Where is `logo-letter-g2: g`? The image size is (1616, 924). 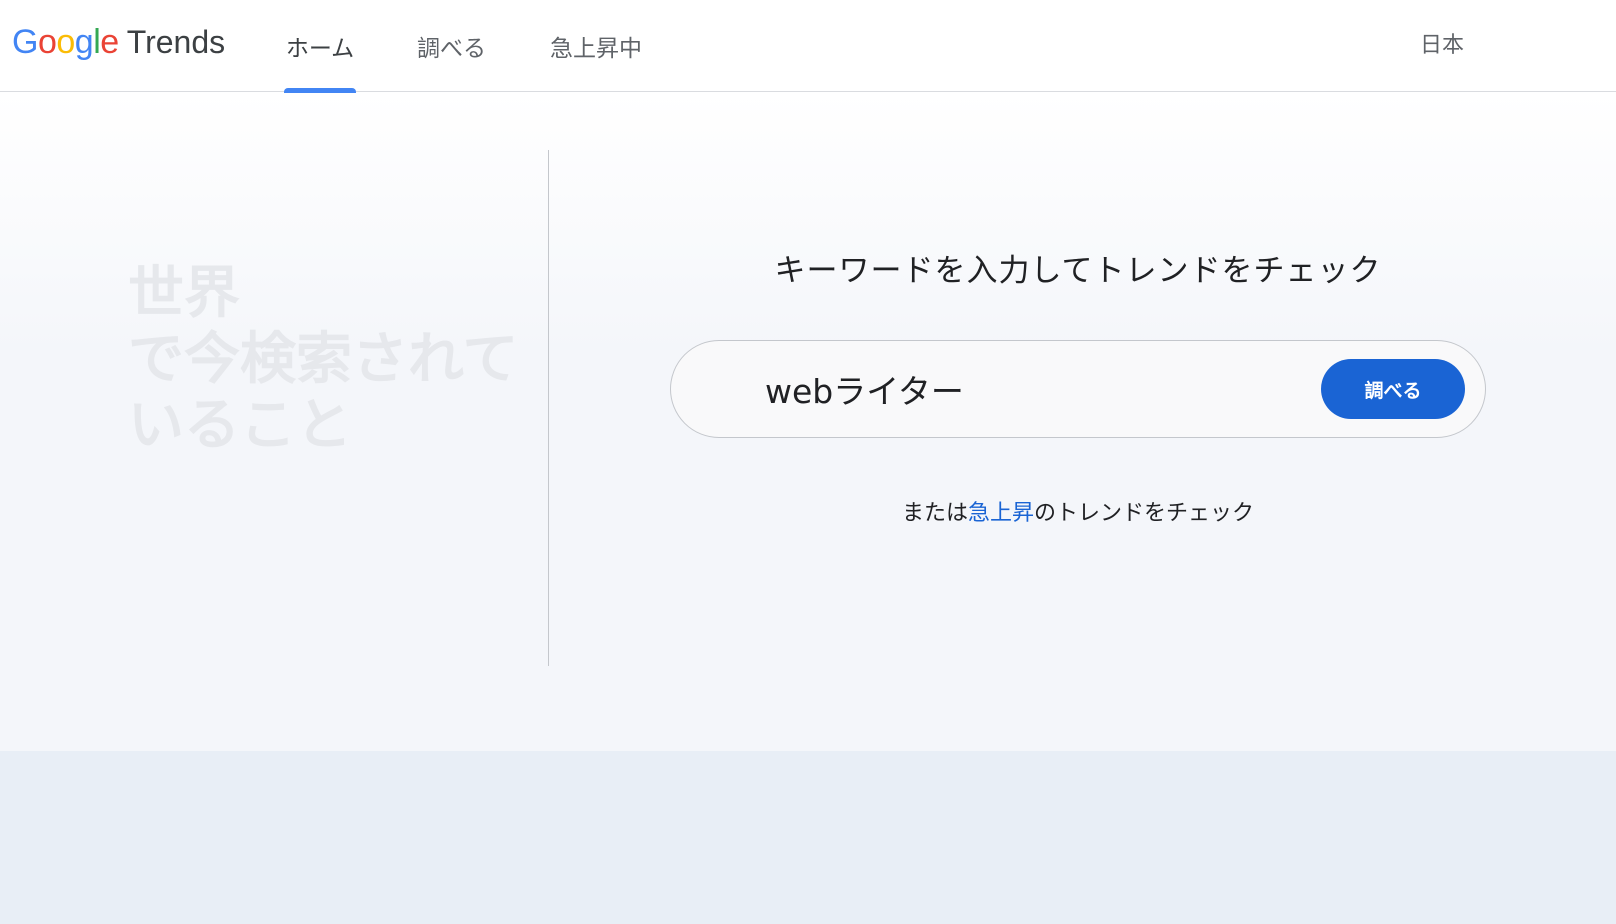 logo-letter-g2: g is located at coordinates (84, 41).